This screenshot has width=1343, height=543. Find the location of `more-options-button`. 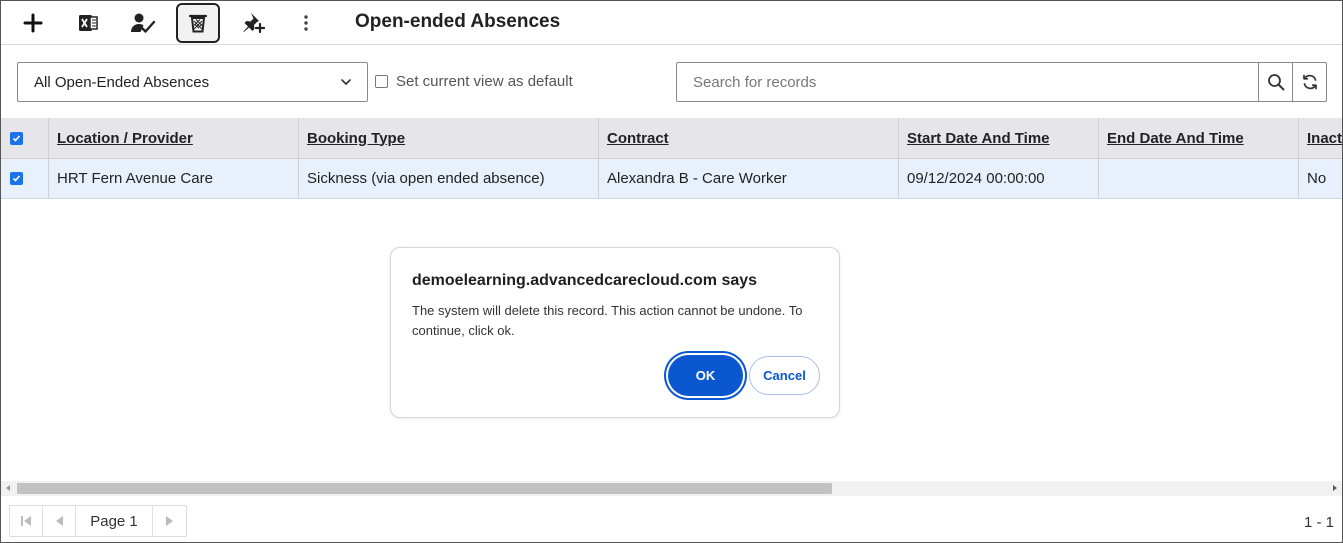

more-options-button is located at coordinates (306, 23).